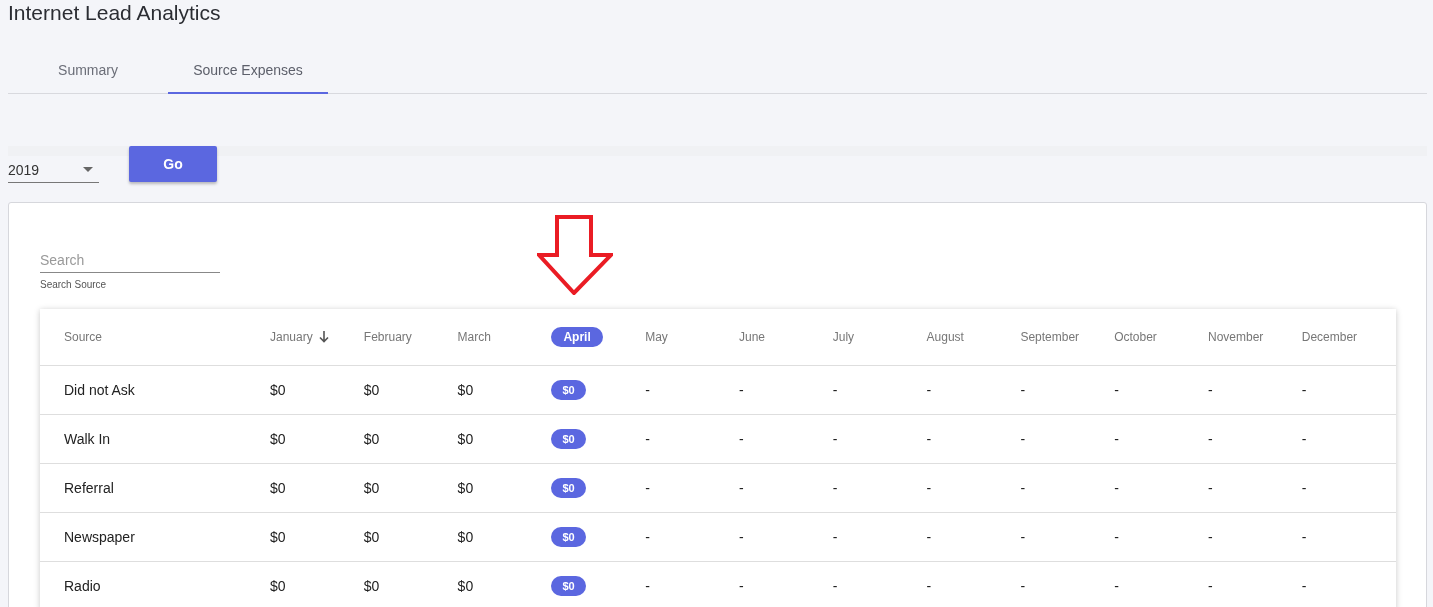 Image resolution: width=1433 pixels, height=607 pixels. Describe the element at coordinates (87, 439) in the screenshot. I see `source-name: Walk In` at that location.